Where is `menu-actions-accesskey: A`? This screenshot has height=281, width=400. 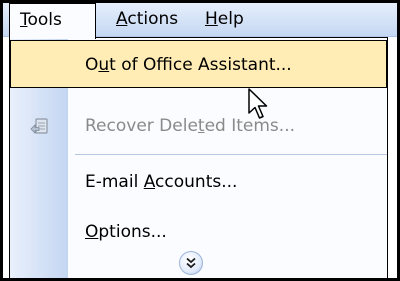
menu-actions-accesskey: A is located at coordinates (122, 19).